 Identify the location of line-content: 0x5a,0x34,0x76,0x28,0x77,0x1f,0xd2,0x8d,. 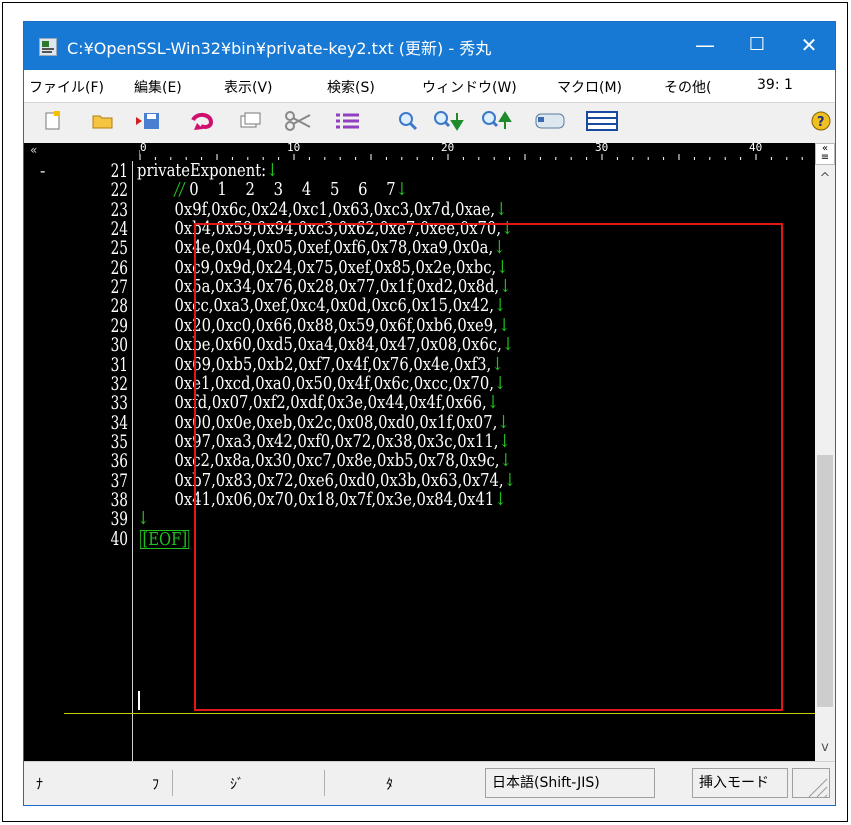
(337, 287).